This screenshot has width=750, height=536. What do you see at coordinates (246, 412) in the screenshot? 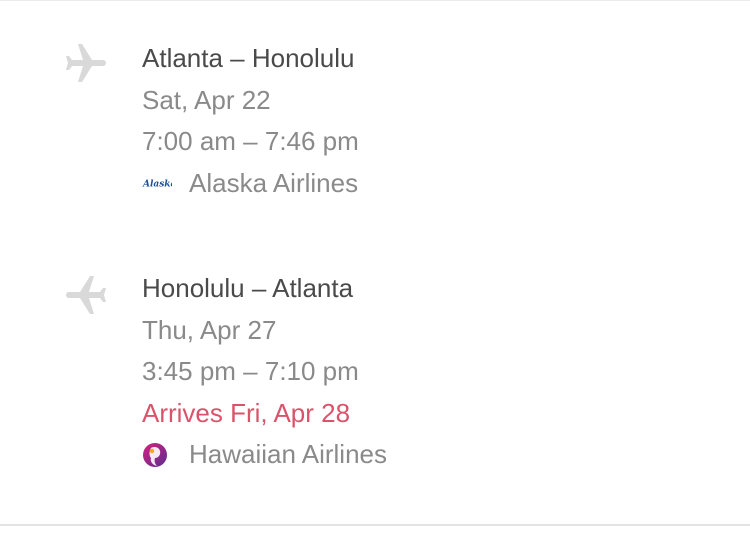
I see `arrival-next-day-note: Arrives Fri, Apr 28` at bounding box center [246, 412].